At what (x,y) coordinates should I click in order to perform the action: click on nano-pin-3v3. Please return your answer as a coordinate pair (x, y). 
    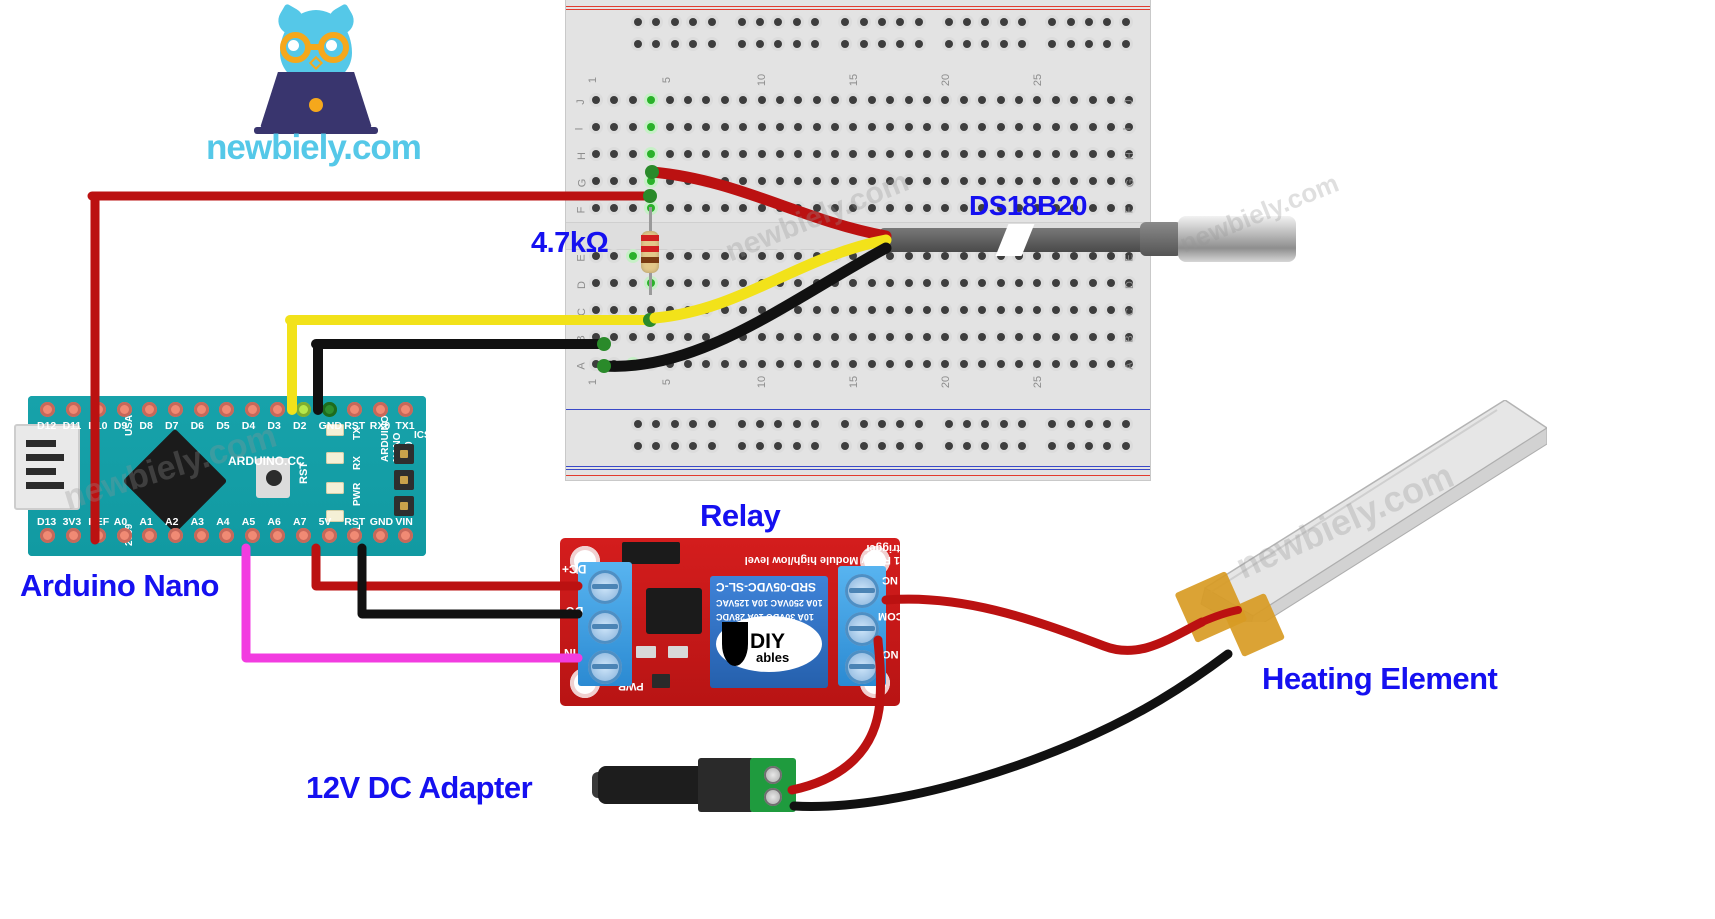
    Looking at the image, I should click on (73, 535).